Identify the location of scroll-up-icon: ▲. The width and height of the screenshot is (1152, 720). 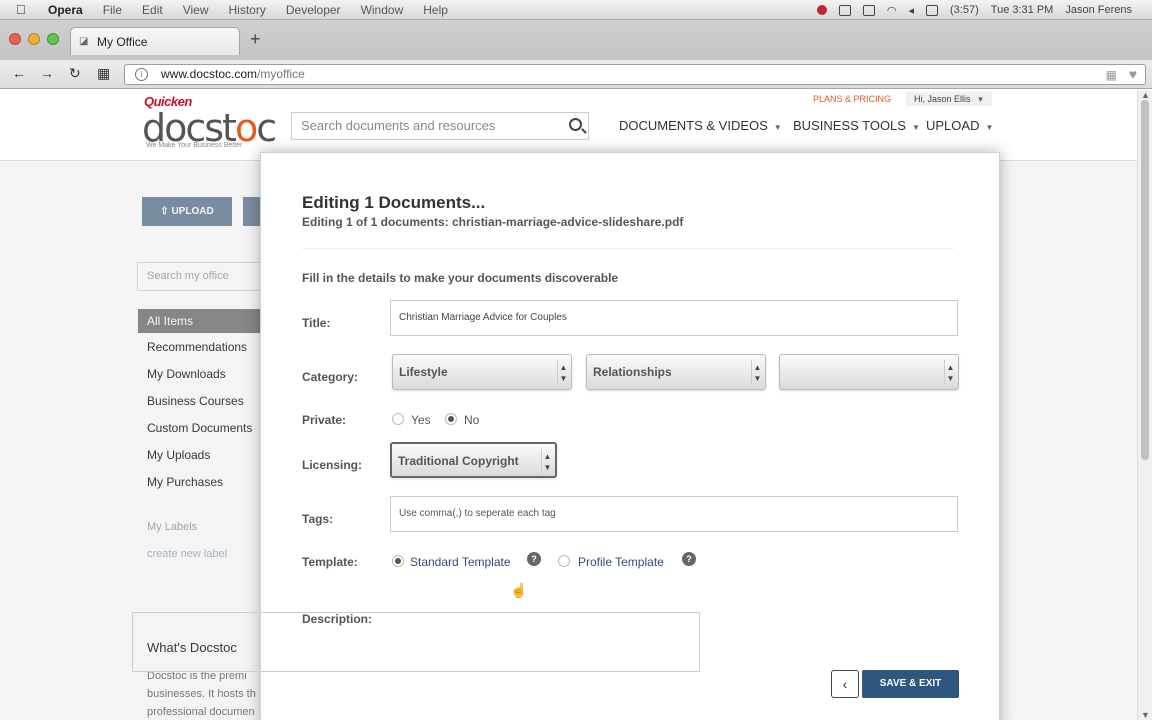
(1145, 95).